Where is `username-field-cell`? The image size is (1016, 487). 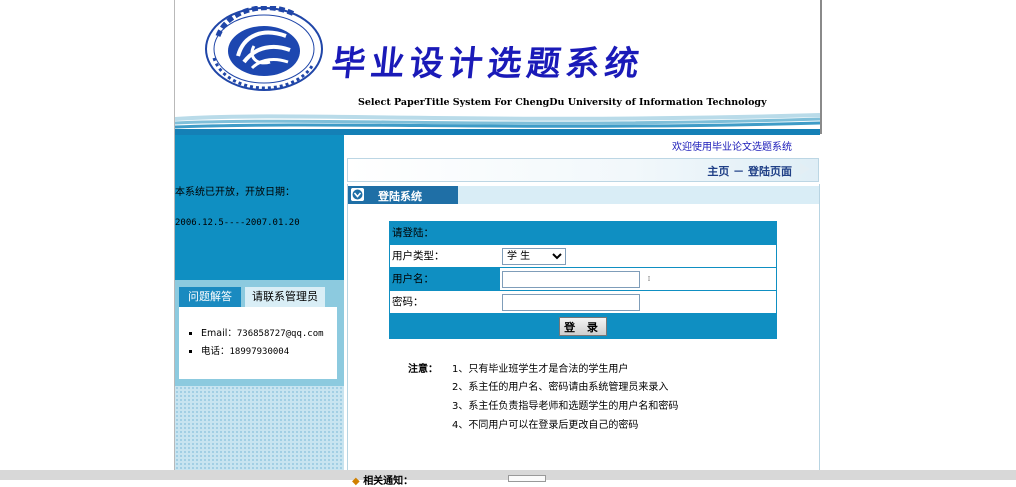 username-field-cell is located at coordinates (638, 279).